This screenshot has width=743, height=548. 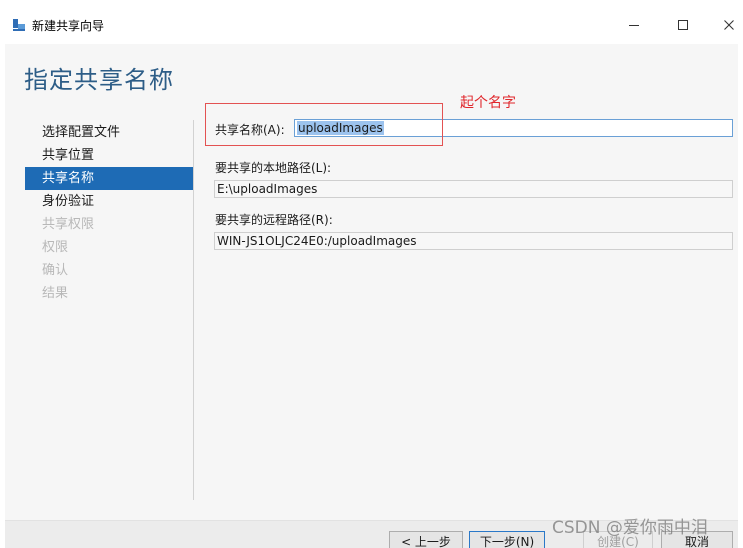 I want to click on page-title: 指定共享名称, so click(x=99, y=80).